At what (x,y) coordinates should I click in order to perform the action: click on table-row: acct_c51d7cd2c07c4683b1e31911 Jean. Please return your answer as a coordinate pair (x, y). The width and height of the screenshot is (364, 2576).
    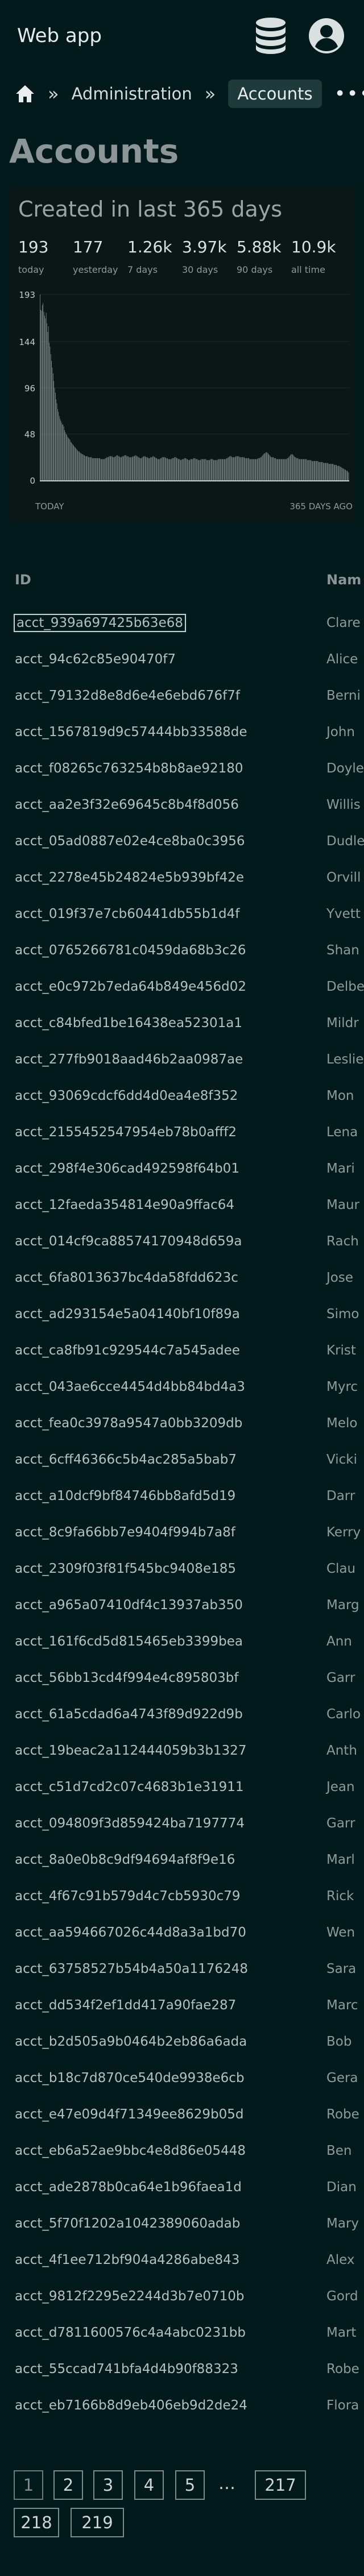
    Looking at the image, I should click on (182, 1788).